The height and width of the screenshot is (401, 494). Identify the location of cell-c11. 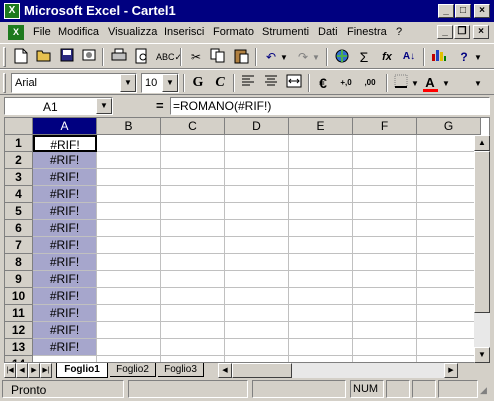
(193, 313).